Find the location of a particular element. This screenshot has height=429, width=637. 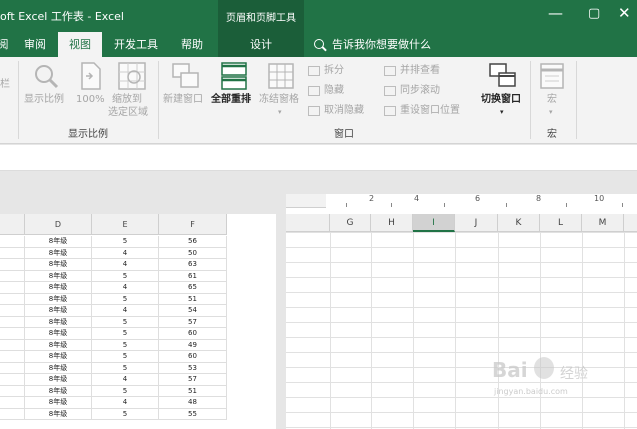

table-cell: 54 is located at coordinates (193, 310).